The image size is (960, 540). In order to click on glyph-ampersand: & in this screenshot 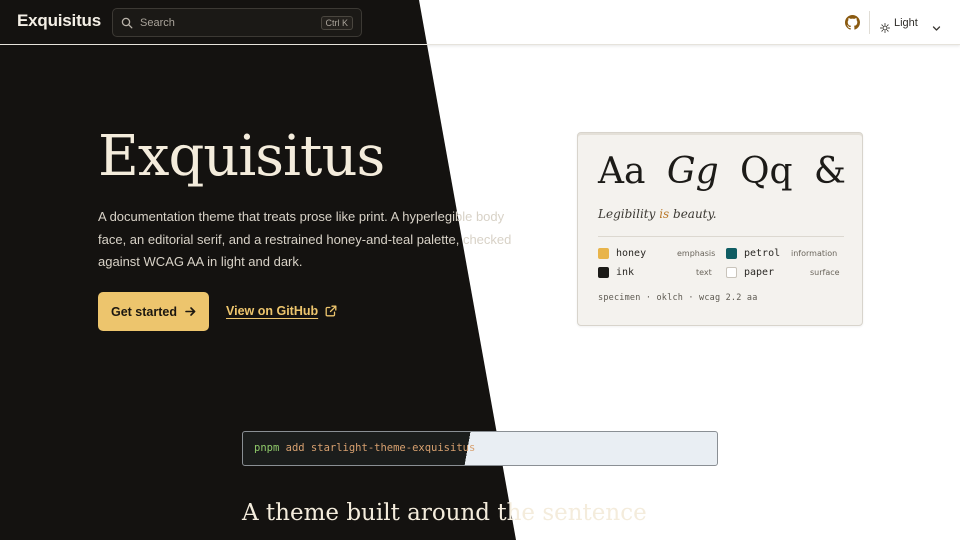, I will do `click(829, 171)`.